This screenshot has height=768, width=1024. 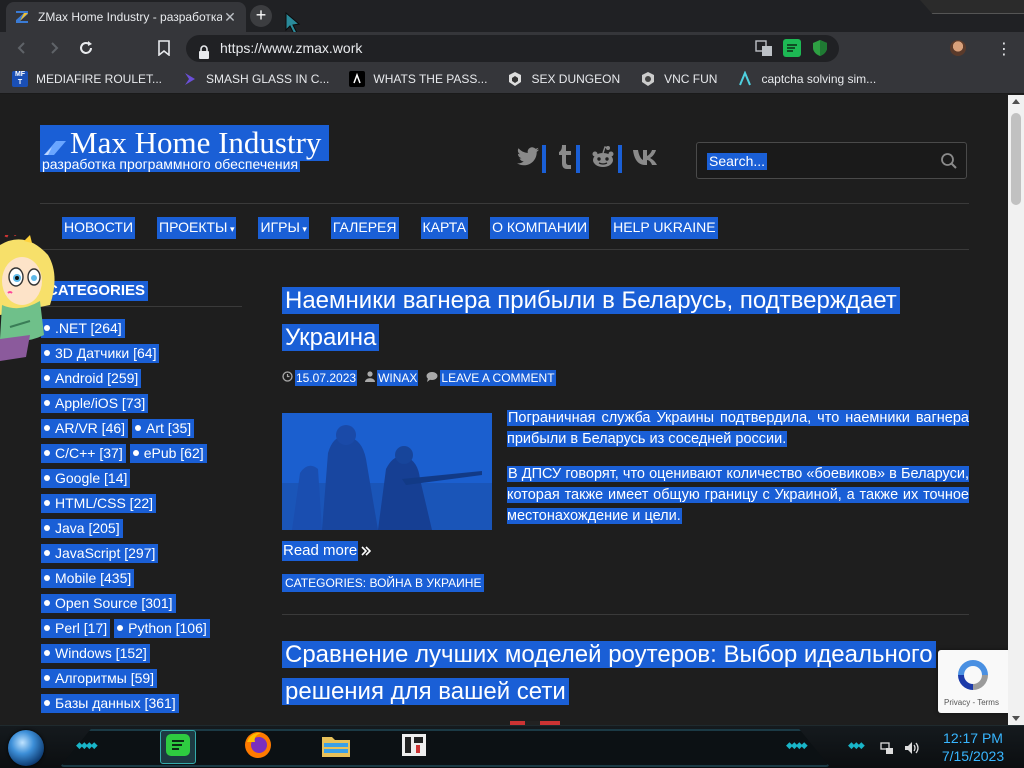 What do you see at coordinates (22, 48) in the screenshot?
I see `back-icon` at bounding box center [22, 48].